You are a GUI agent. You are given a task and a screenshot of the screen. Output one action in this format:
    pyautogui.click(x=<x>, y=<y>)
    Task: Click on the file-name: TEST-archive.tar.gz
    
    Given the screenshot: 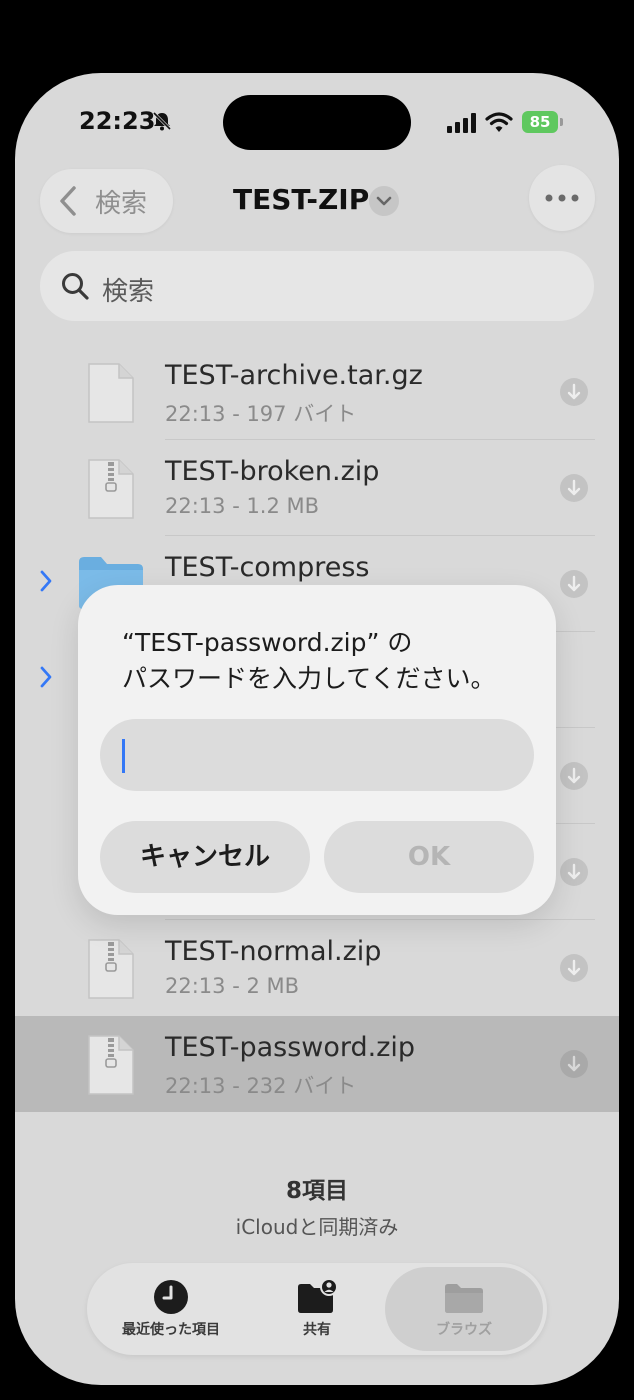 What is the action you would take?
    pyautogui.click(x=294, y=375)
    